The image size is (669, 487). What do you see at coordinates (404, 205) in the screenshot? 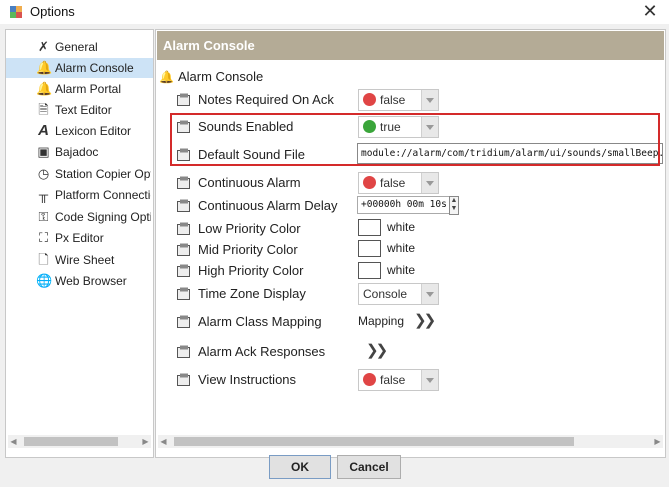
I see `continuous-alarm-delay-input: +00000h 00m 10s` at bounding box center [404, 205].